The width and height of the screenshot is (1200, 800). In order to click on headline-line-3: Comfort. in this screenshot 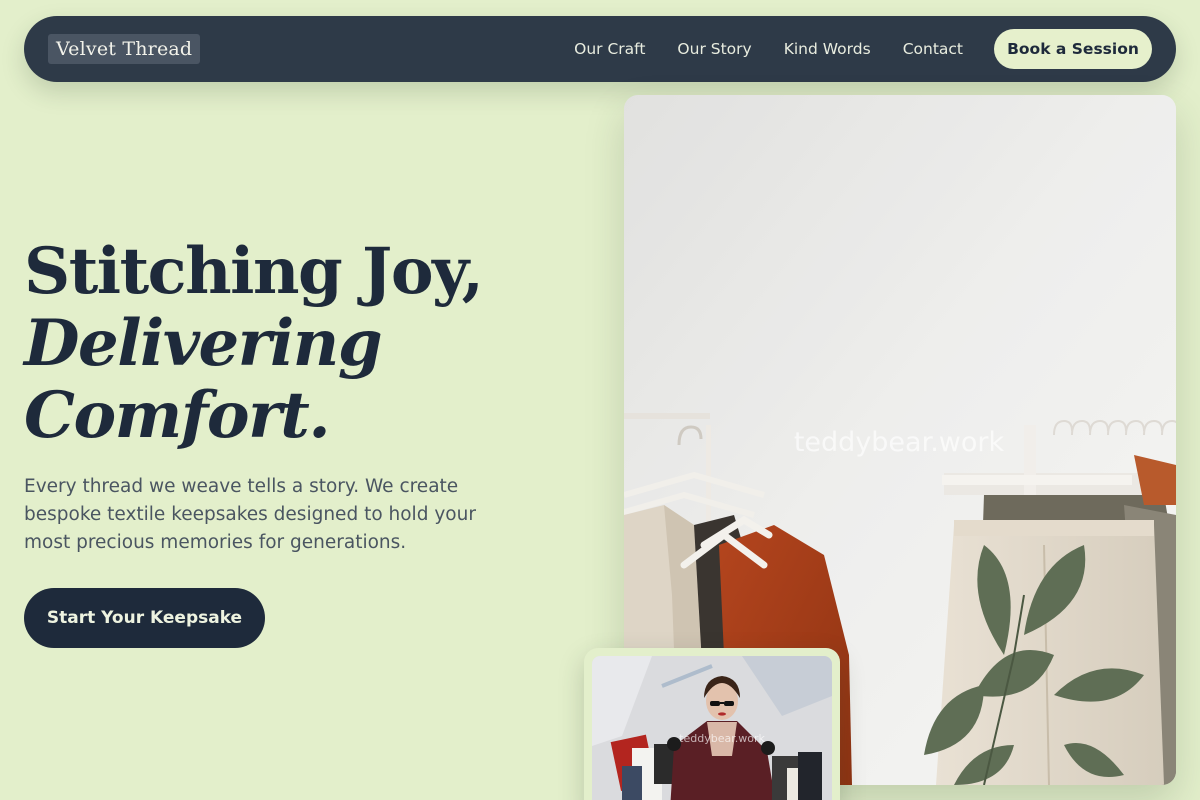, I will do `click(177, 415)`.